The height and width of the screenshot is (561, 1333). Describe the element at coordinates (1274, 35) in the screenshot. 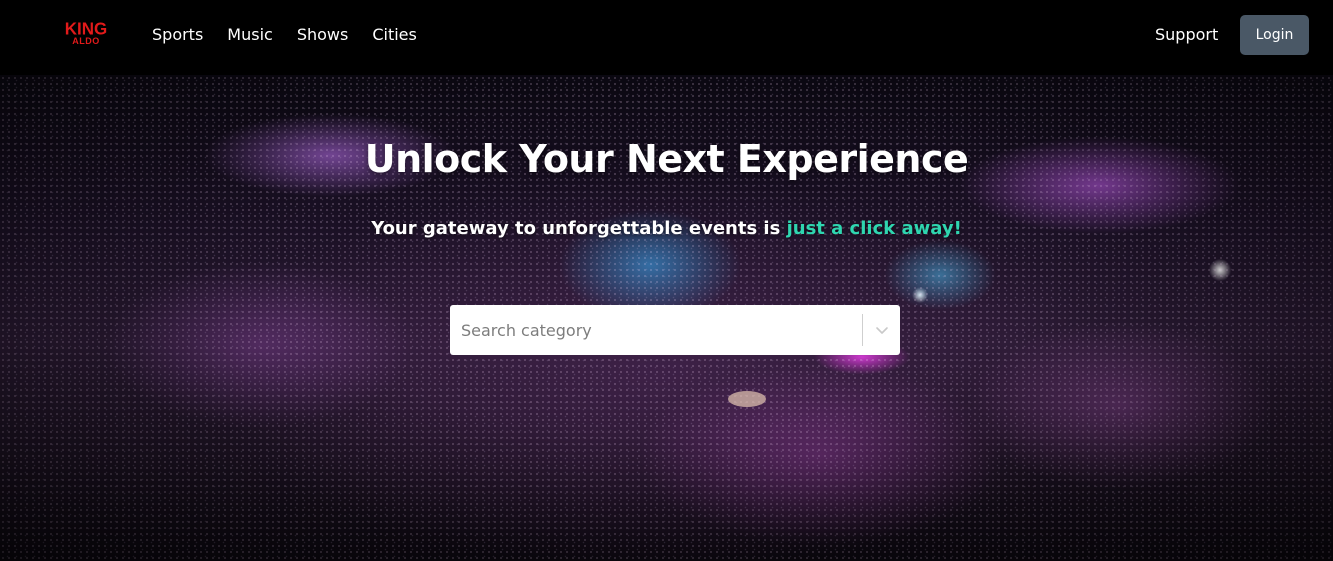

I see `login-button: Login` at that location.